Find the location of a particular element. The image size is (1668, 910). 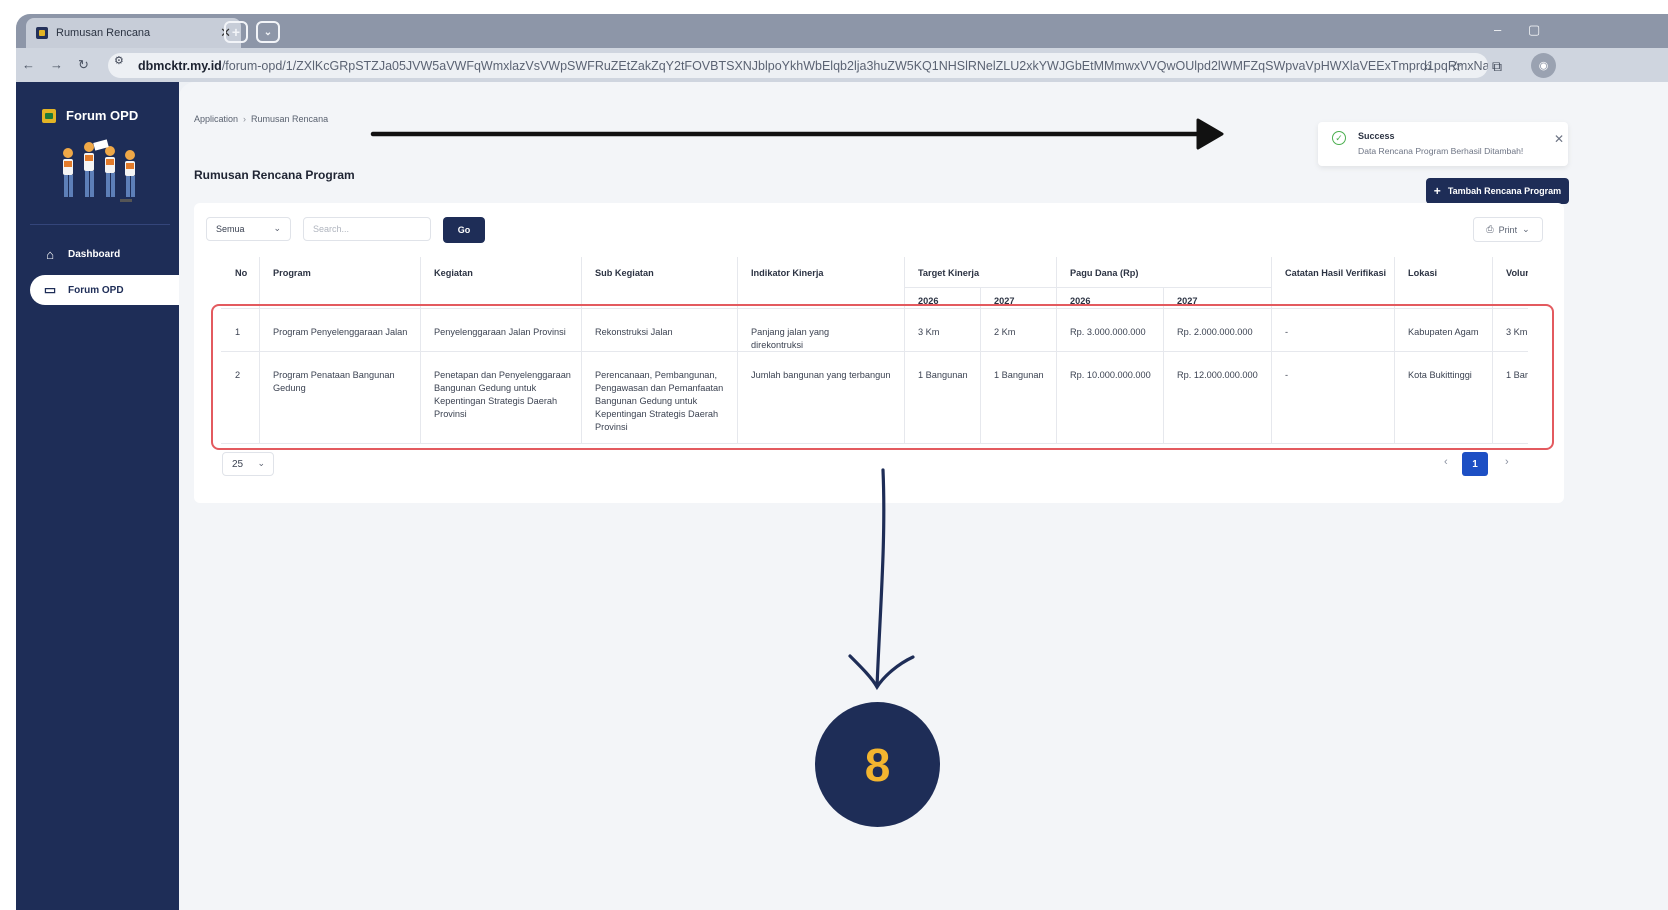

header-divider is located at coordinates (1087, 287).